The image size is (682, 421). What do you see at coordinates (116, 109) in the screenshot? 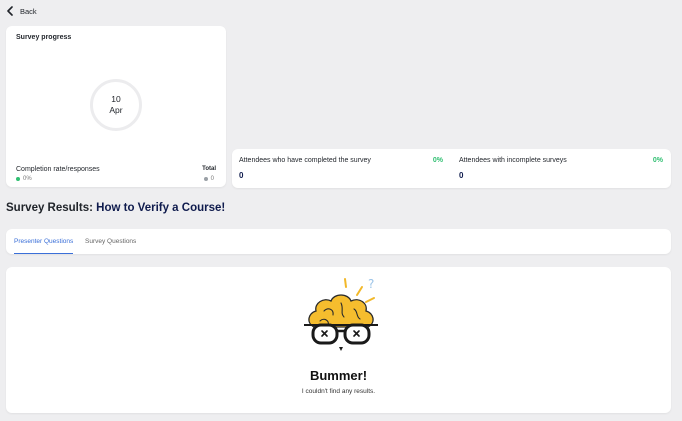
I see `date-month: Apr` at bounding box center [116, 109].